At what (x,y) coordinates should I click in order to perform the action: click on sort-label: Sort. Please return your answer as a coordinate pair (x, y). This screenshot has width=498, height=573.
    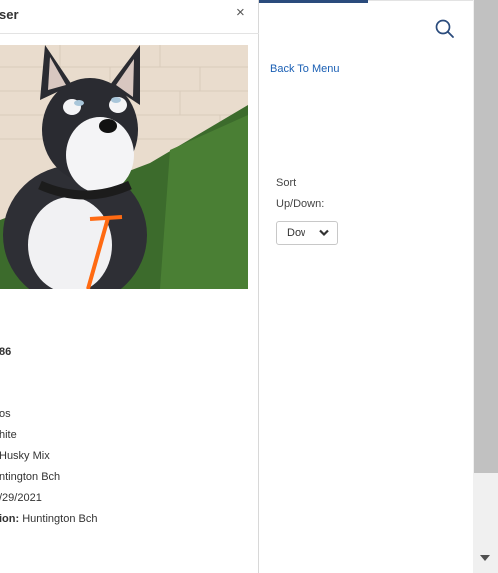
    Looking at the image, I should click on (286, 183).